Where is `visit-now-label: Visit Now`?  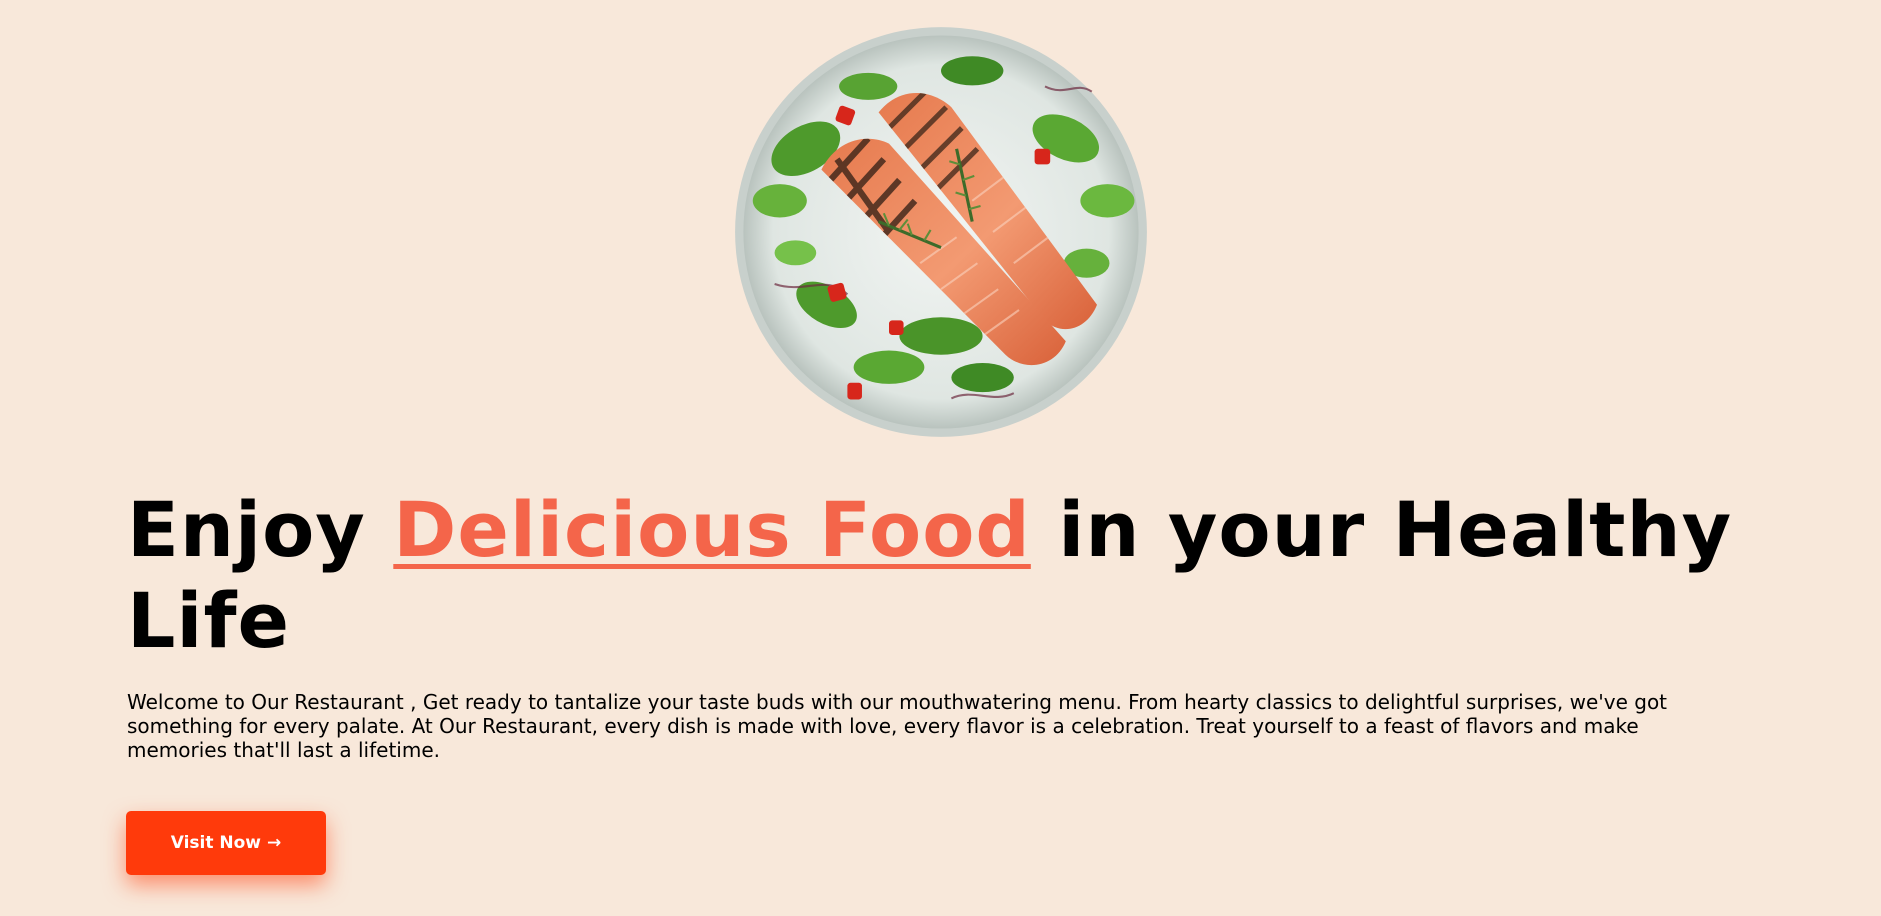
visit-now-label: Visit Now is located at coordinates (216, 843).